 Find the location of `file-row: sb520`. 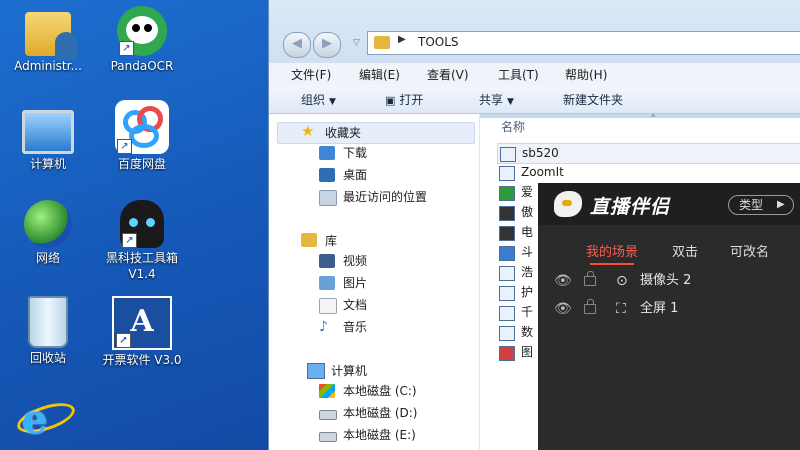

file-row: sb520 is located at coordinates (648, 153).